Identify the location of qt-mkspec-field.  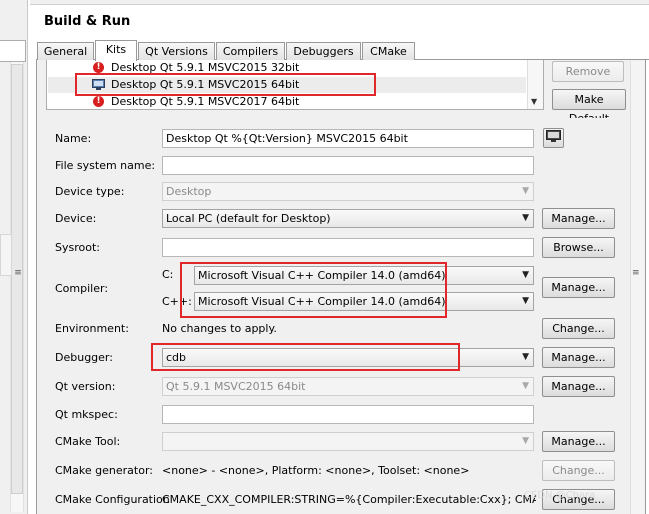
(348, 414).